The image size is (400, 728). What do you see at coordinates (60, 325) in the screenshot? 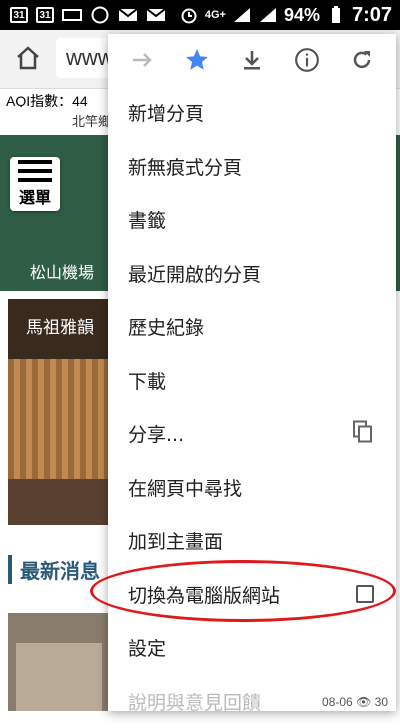
I see `photo-caption: 馬祖雅韻` at bounding box center [60, 325].